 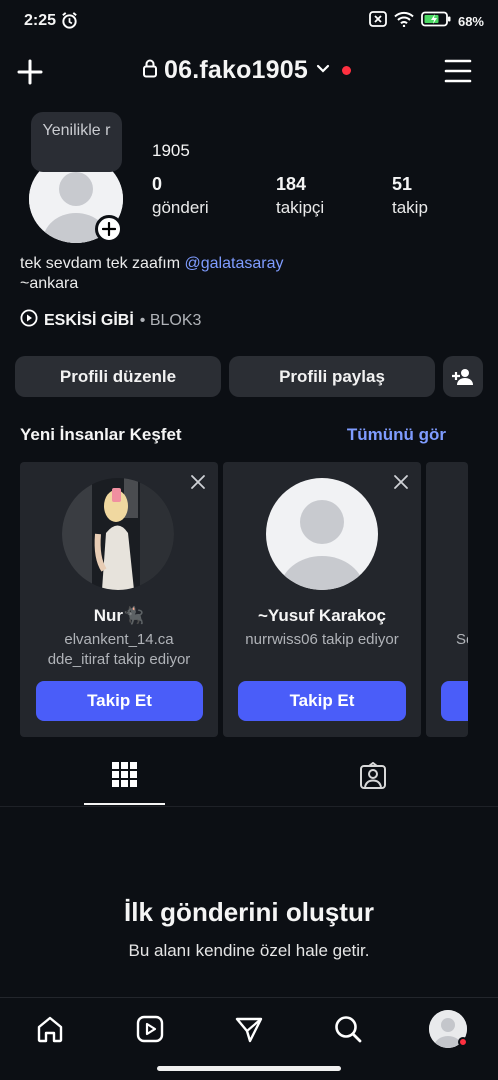 I want to click on see-all-link: Tümünü gör, so click(x=396, y=435).